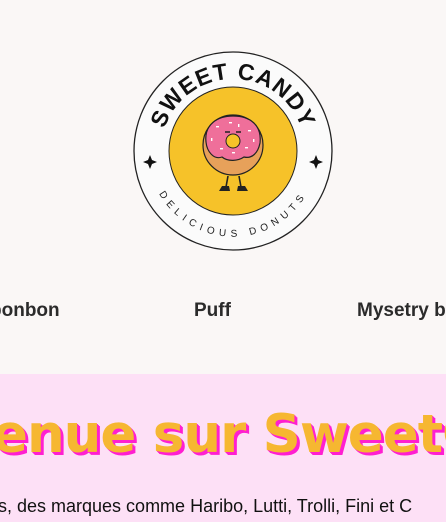 The image size is (446, 522). Describe the element at coordinates (212, 311) in the screenshot. I see `nav-item-puff: Puff` at that location.